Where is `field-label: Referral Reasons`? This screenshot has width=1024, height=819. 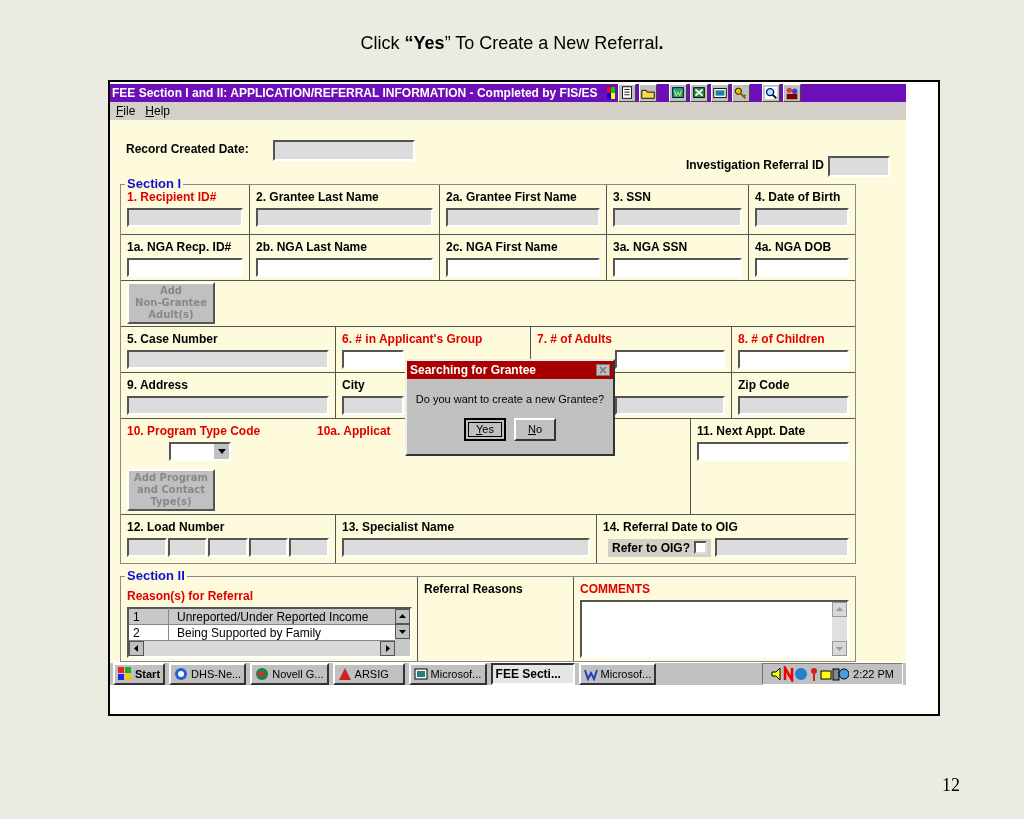 field-label: Referral Reasons is located at coordinates (473, 589).